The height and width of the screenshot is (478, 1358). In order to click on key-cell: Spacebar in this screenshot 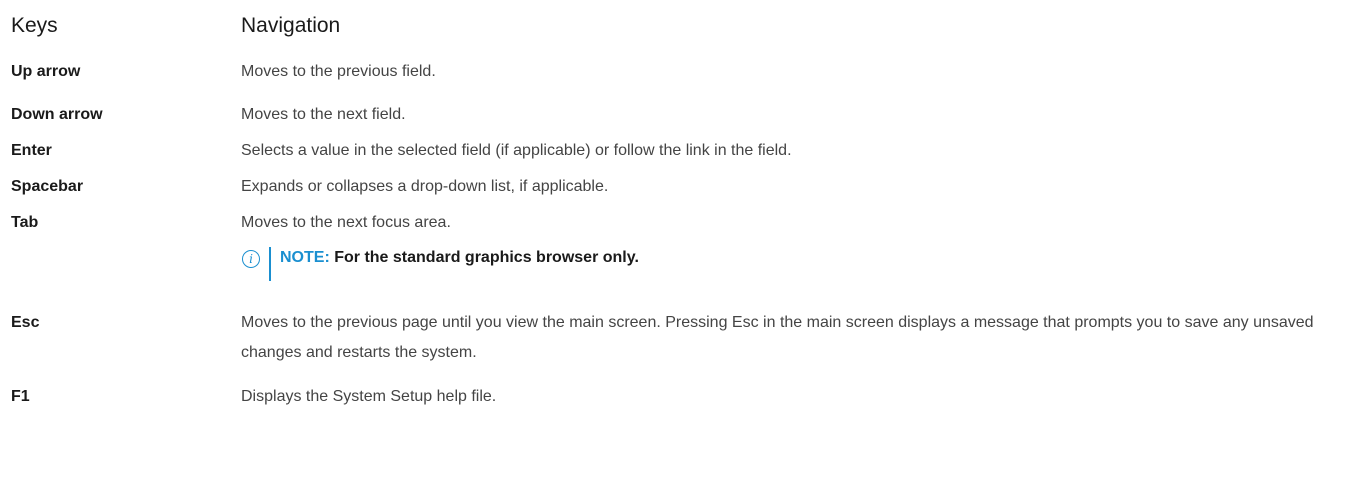, I will do `click(47, 186)`.